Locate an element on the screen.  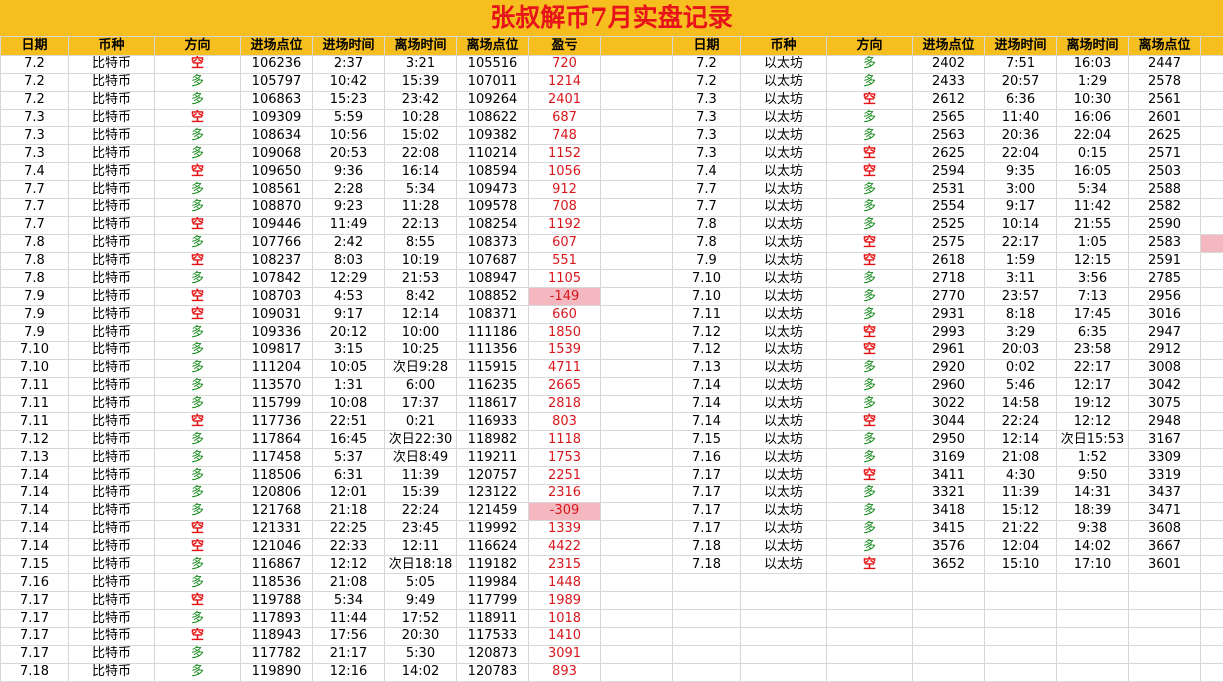
btc-header-entry-price: 进场点位 is located at coordinates (276, 46).